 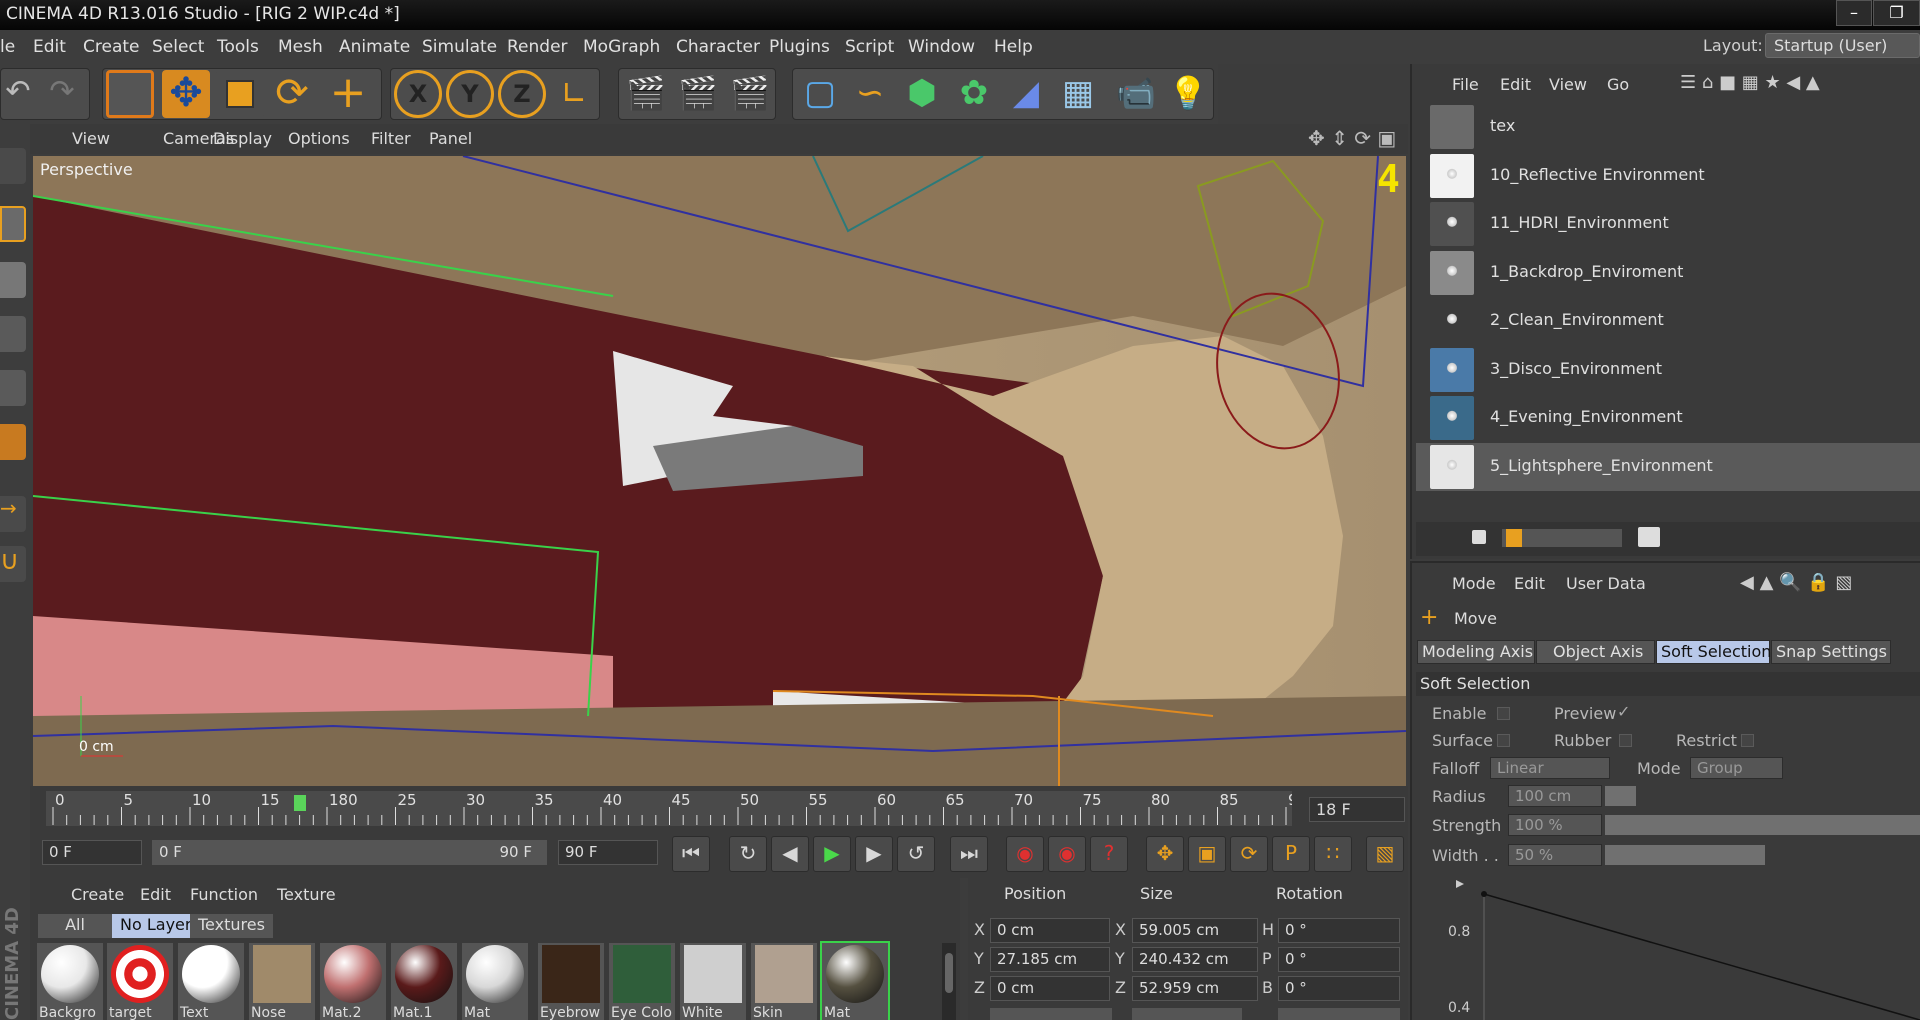 What do you see at coordinates (178, 47) in the screenshot?
I see `menu-select: Select` at bounding box center [178, 47].